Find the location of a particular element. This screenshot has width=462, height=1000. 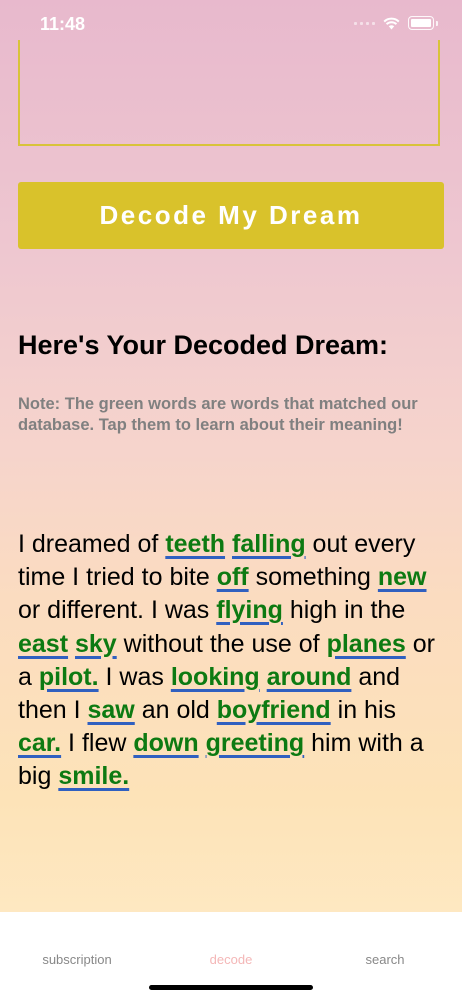

dream-text-segment: an old is located at coordinates (175, 710).